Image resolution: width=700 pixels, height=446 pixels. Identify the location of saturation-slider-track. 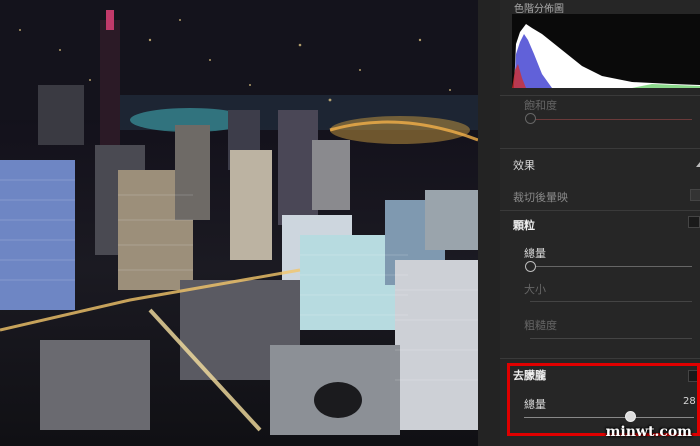
(611, 119).